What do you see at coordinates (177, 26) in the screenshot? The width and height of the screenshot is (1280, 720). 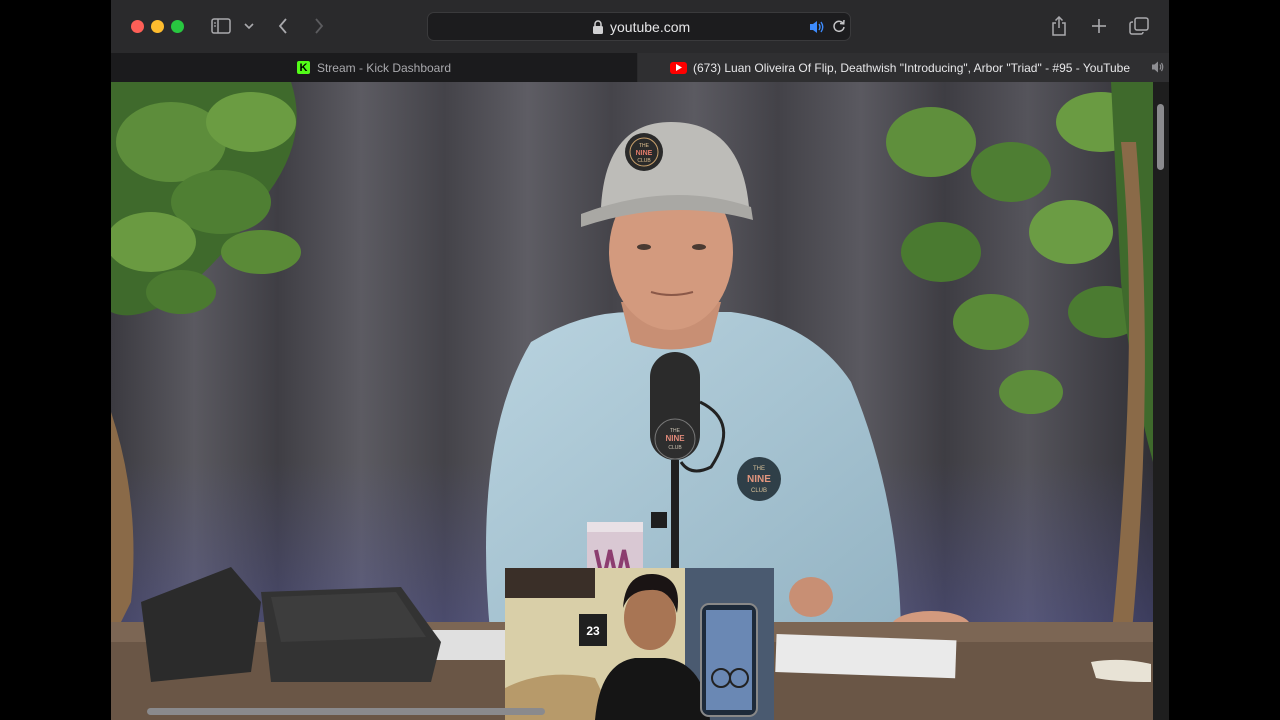 I see `zoom-window-button` at bounding box center [177, 26].